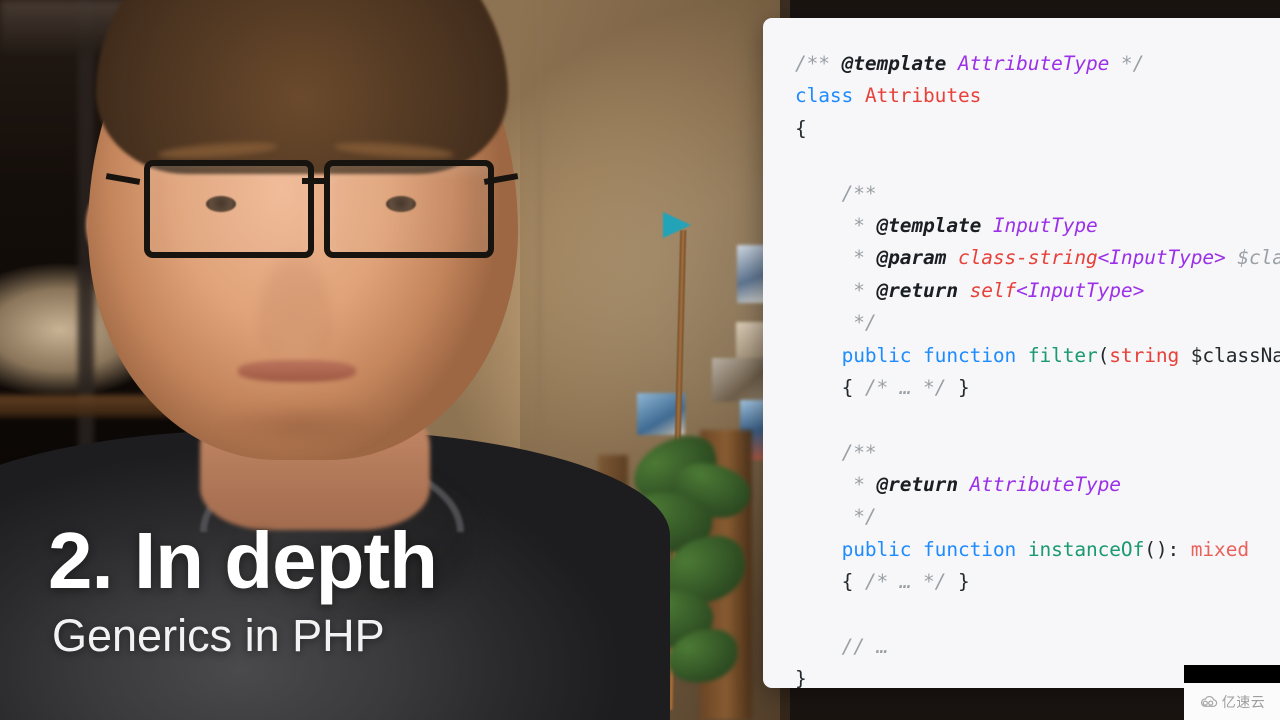 This screenshot has height=720, width=1280. I want to click on code-line: /** @template AttributeType */, so click(970, 63).